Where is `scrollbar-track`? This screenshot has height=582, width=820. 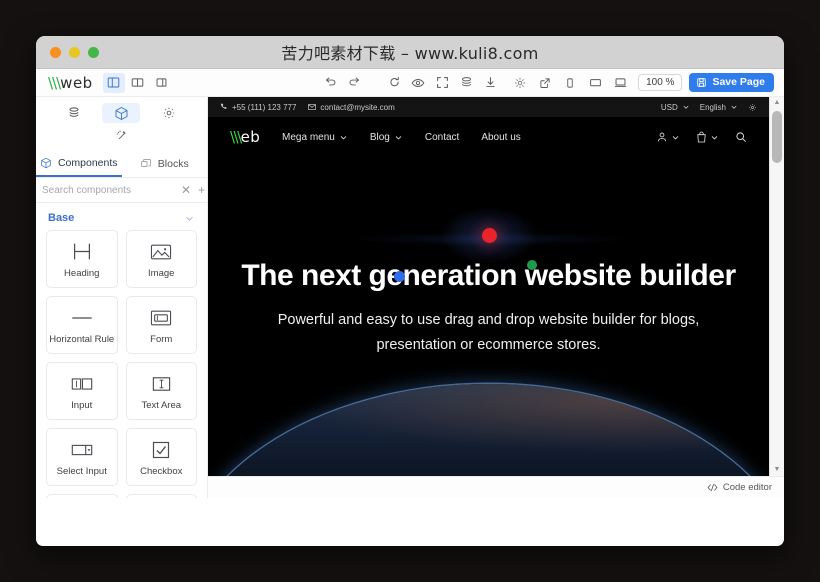 scrollbar-track is located at coordinates (777, 286).